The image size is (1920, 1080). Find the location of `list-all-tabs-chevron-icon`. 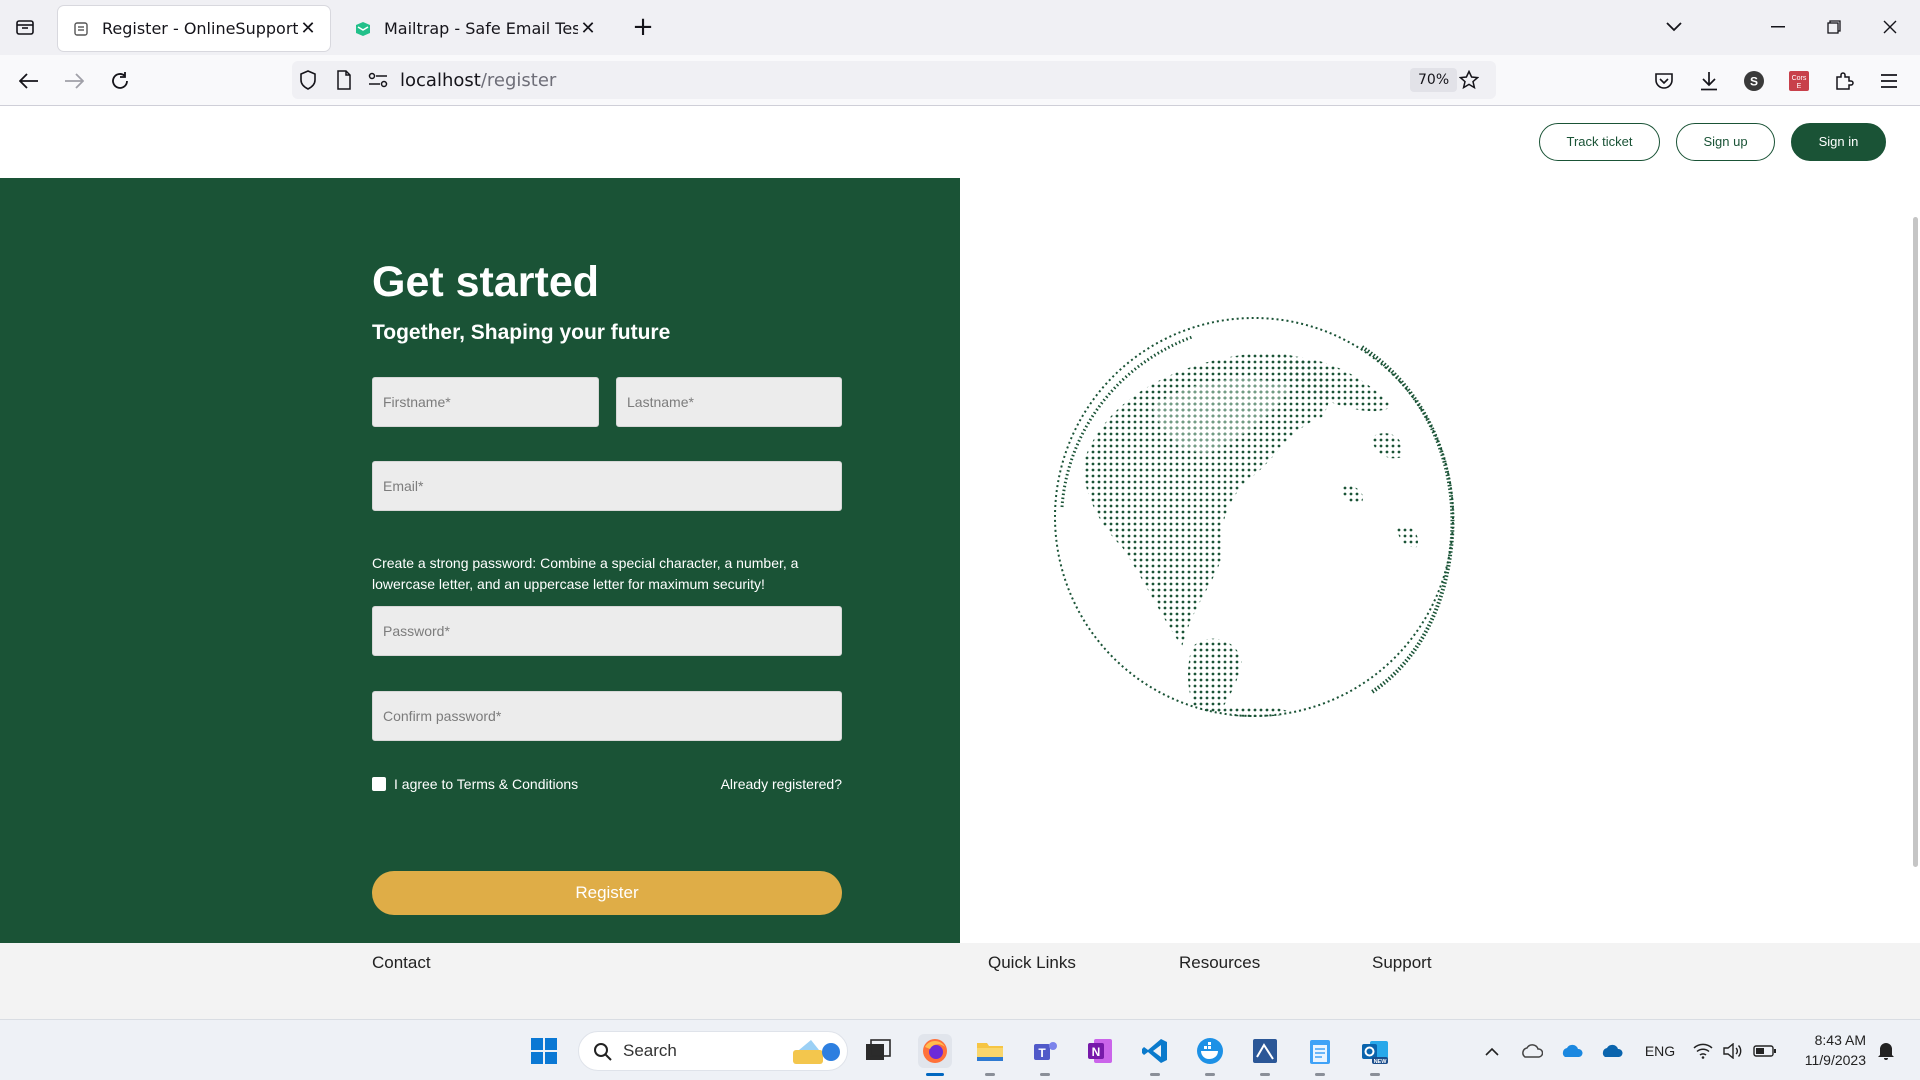

list-all-tabs-chevron-icon is located at coordinates (1674, 27).